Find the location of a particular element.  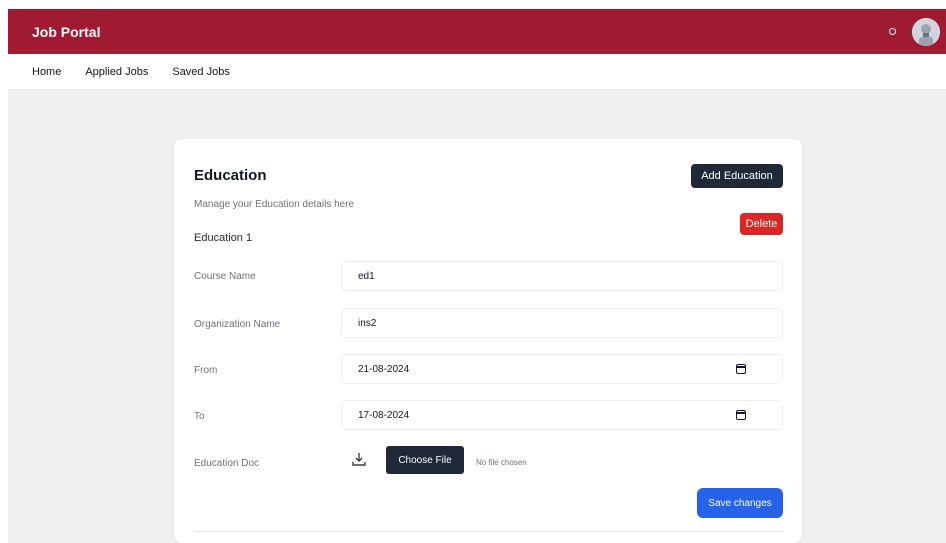

to-label: To is located at coordinates (199, 416).